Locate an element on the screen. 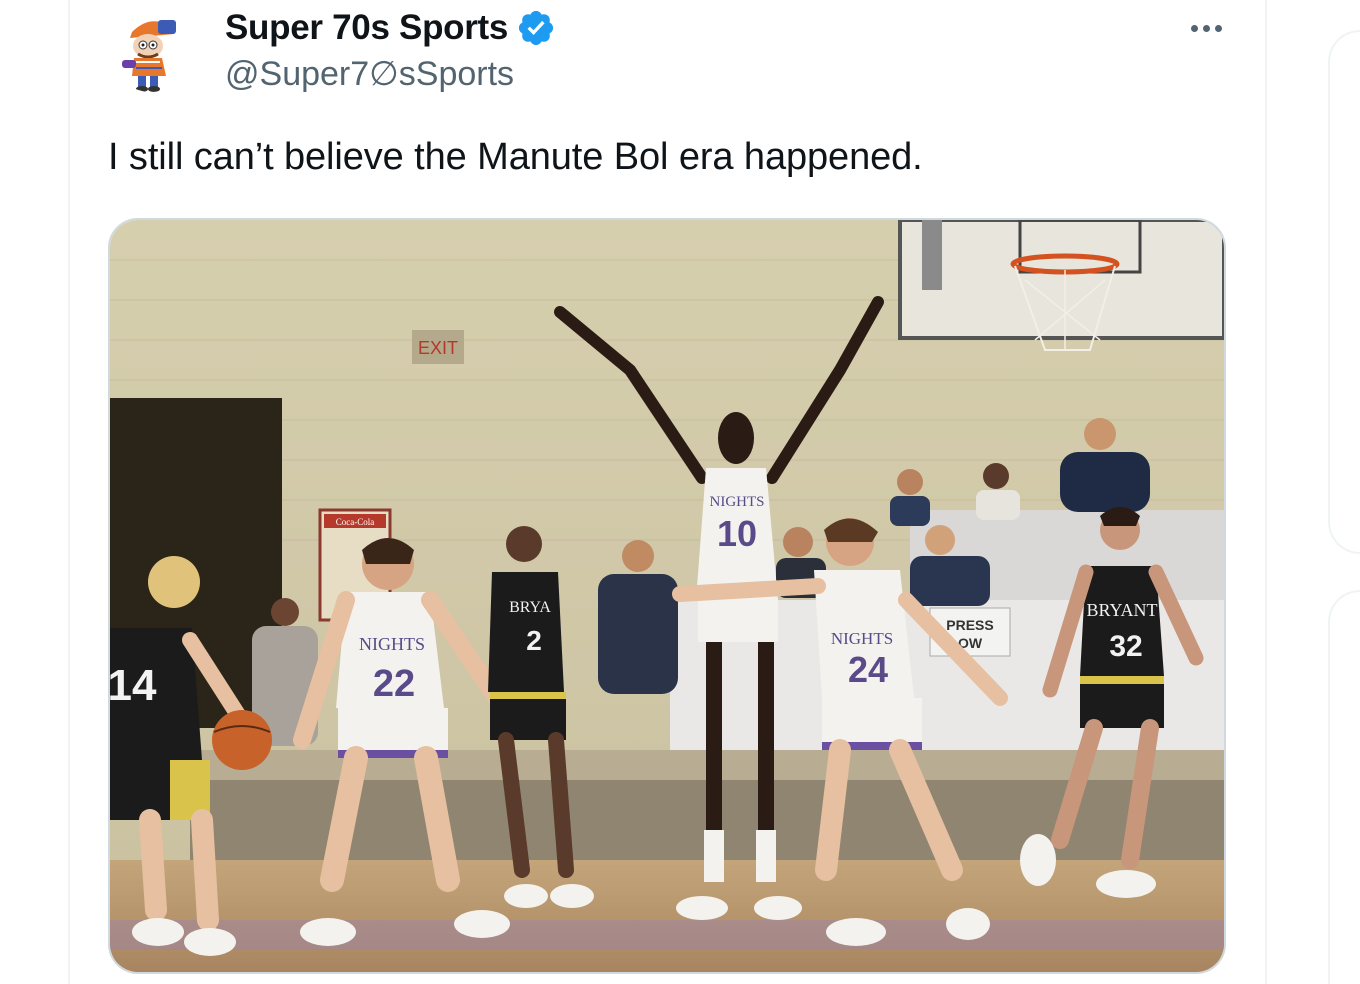 The height and width of the screenshot is (984, 1360). sidebar-card-top is located at coordinates (1344, 292).